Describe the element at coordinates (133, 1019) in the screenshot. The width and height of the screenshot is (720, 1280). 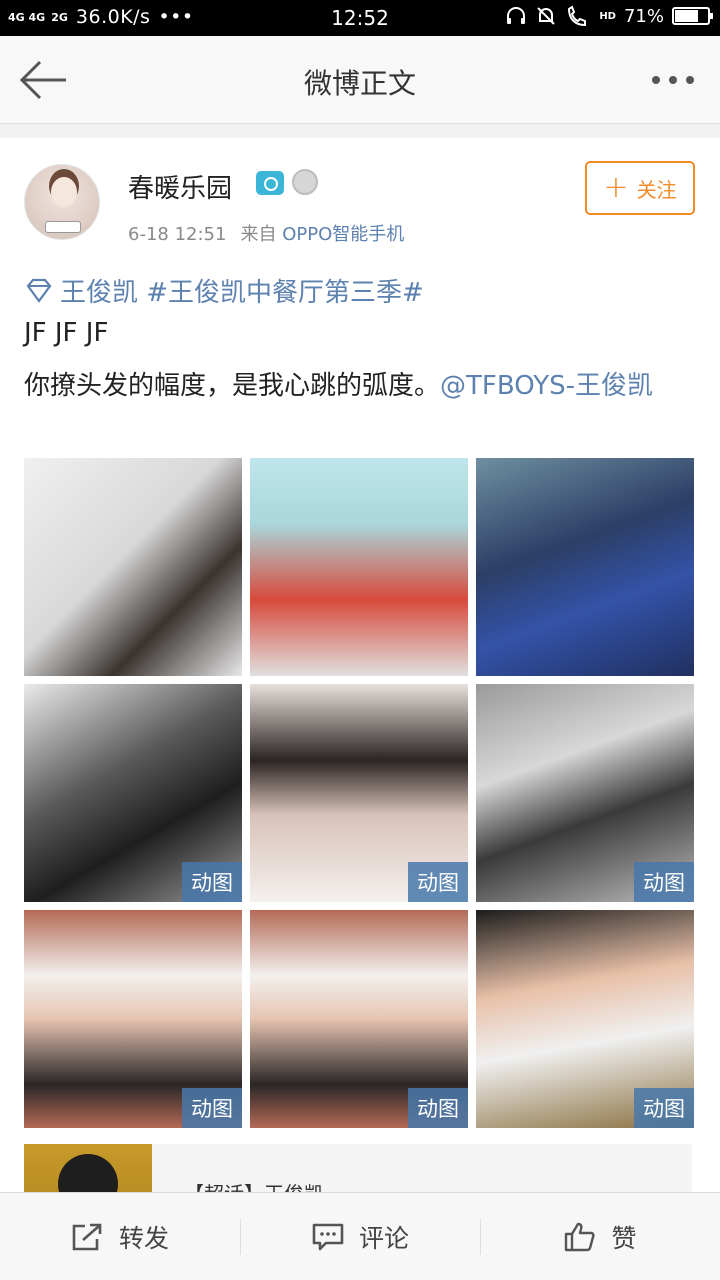
I see `photo-7: 动图` at that location.